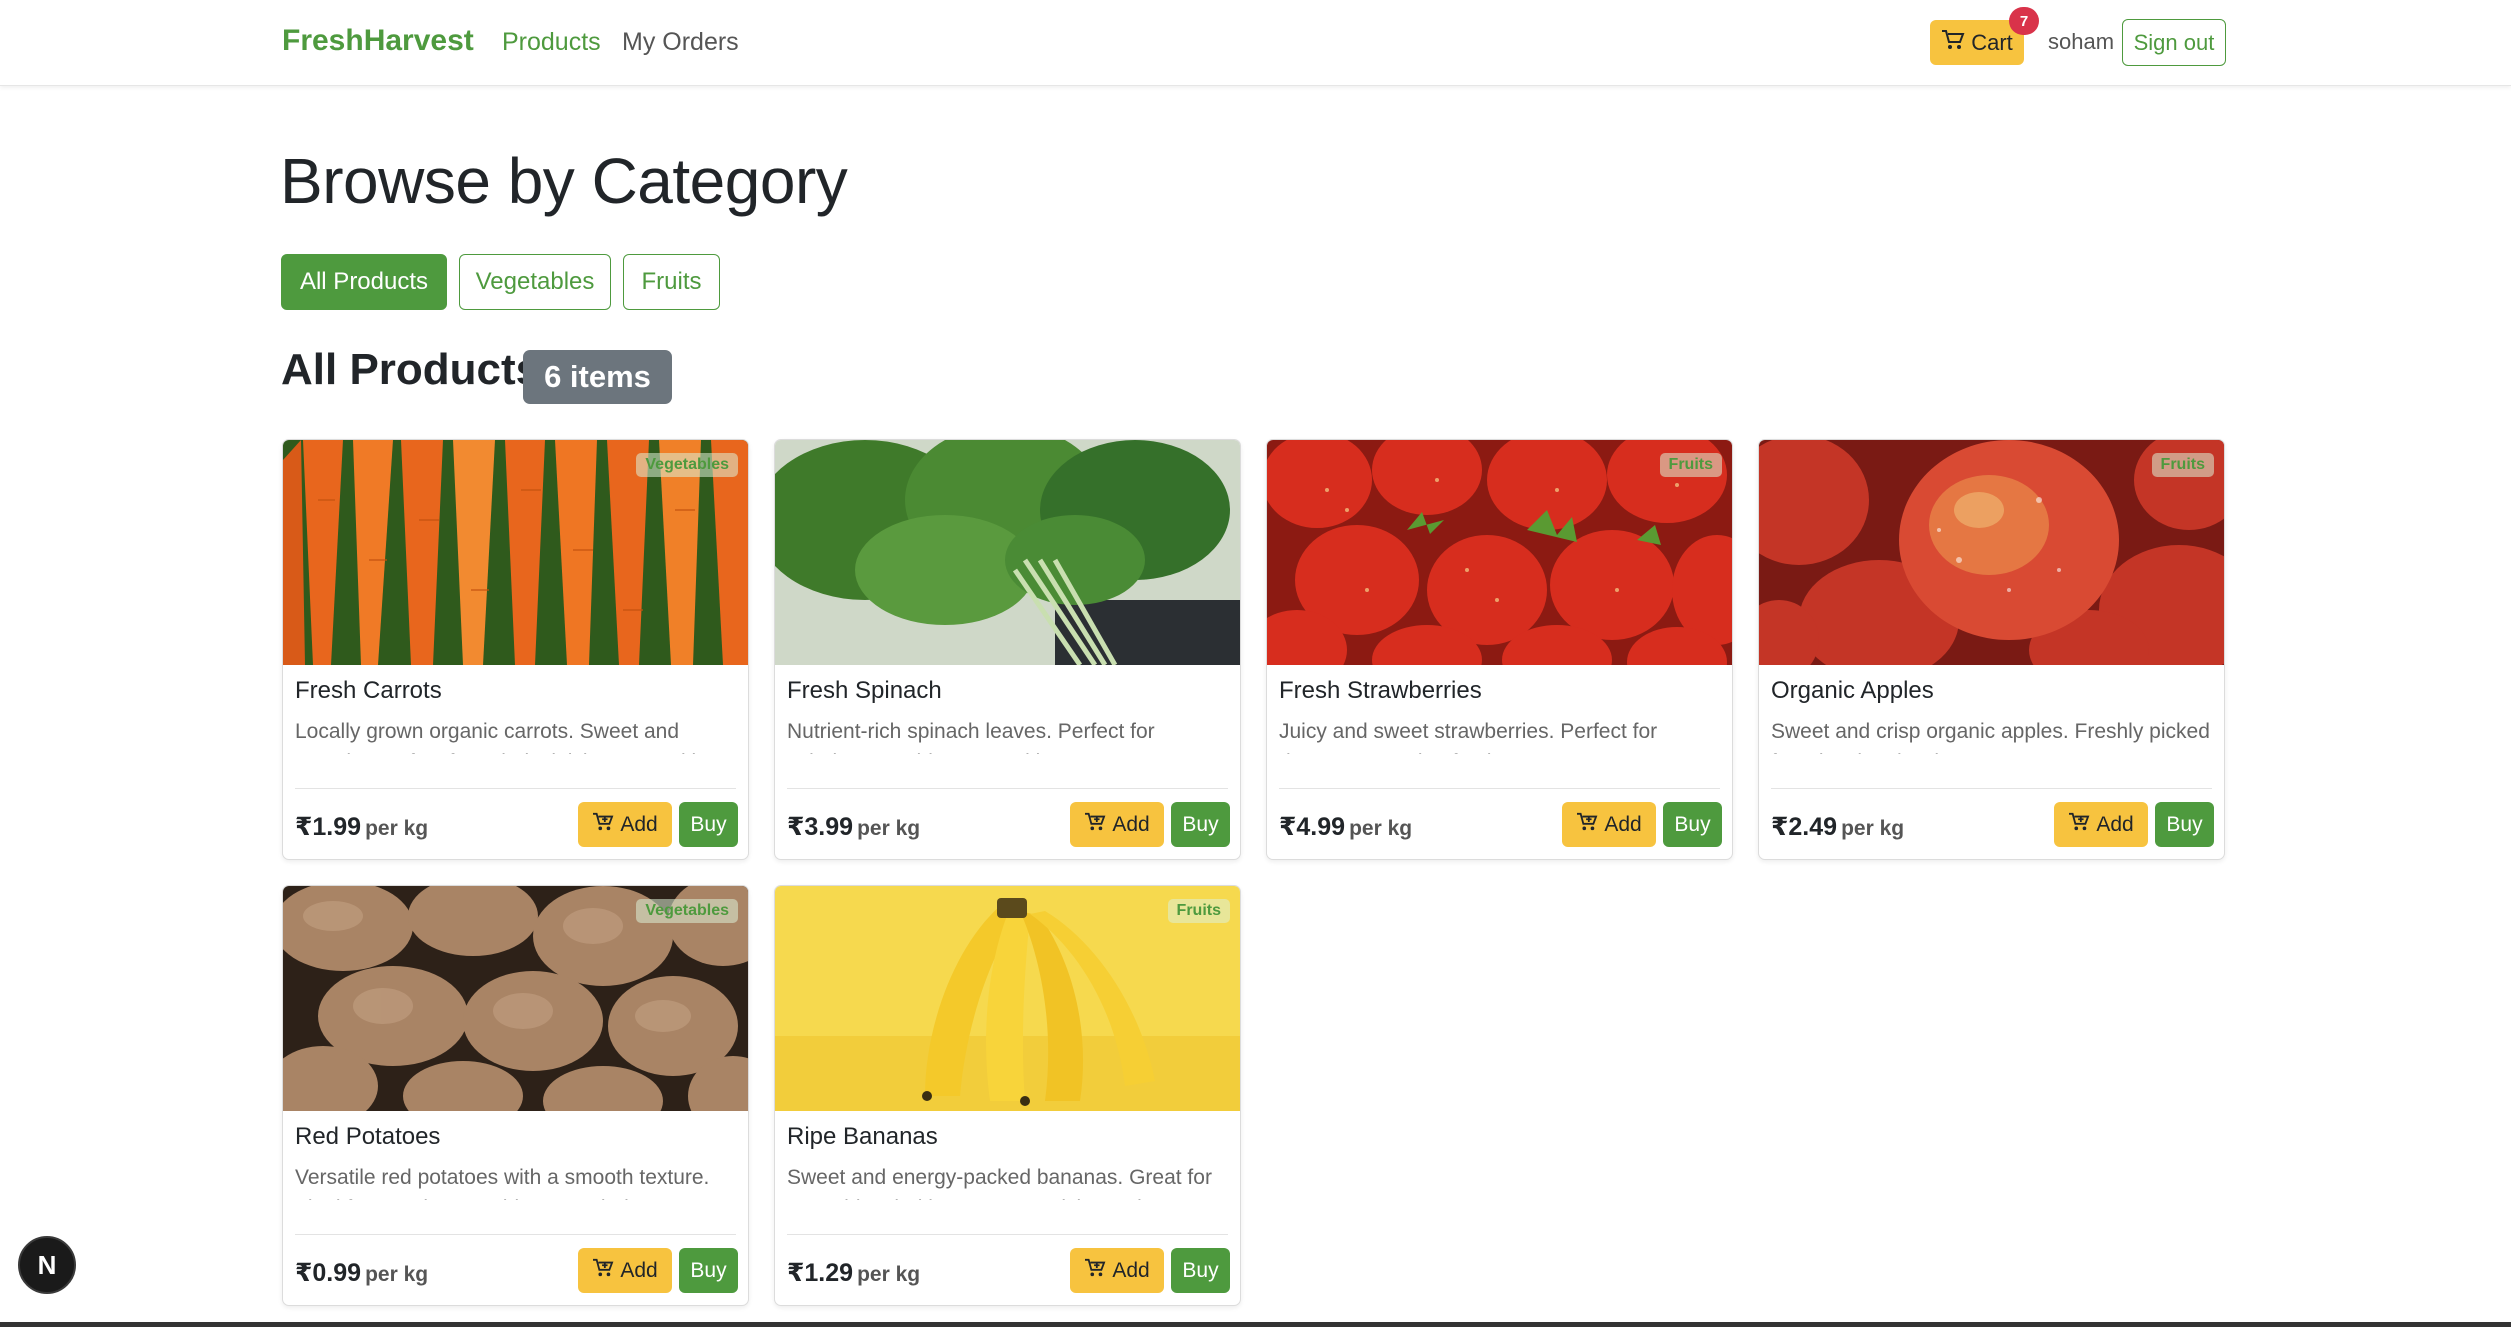 The height and width of the screenshot is (1327, 2511). Describe the element at coordinates (2174, 42) in the screenshot. I see `sign-out-button: Sign out` at that location.